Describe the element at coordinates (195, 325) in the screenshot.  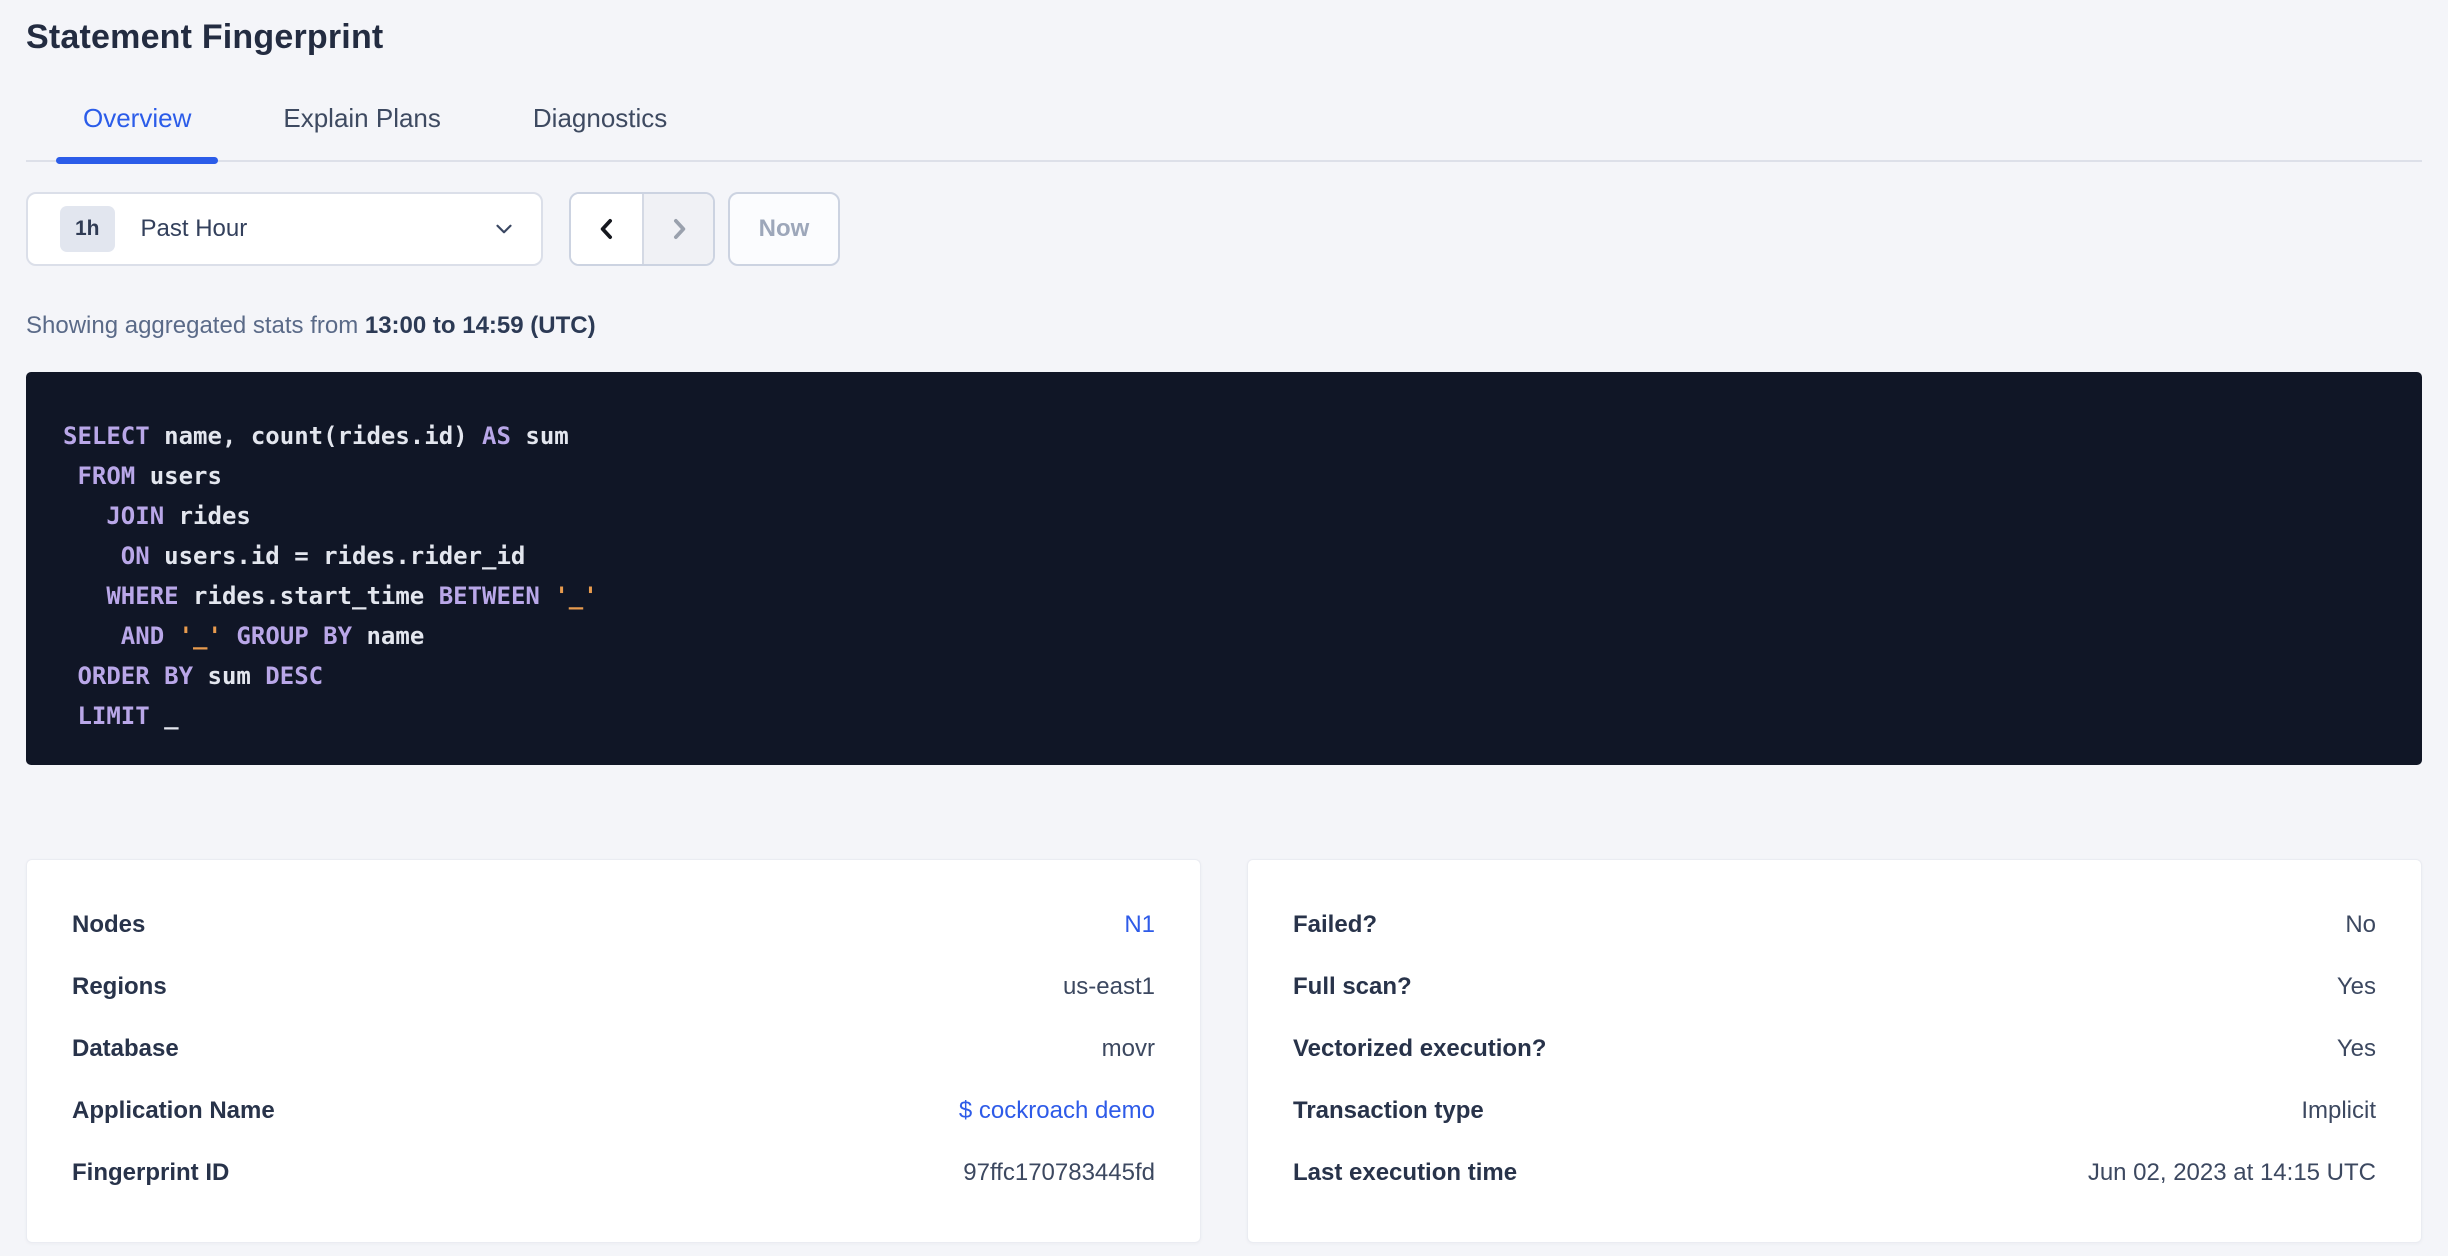
I see `stats-prefix: Showing aggregated stats from` at that location.